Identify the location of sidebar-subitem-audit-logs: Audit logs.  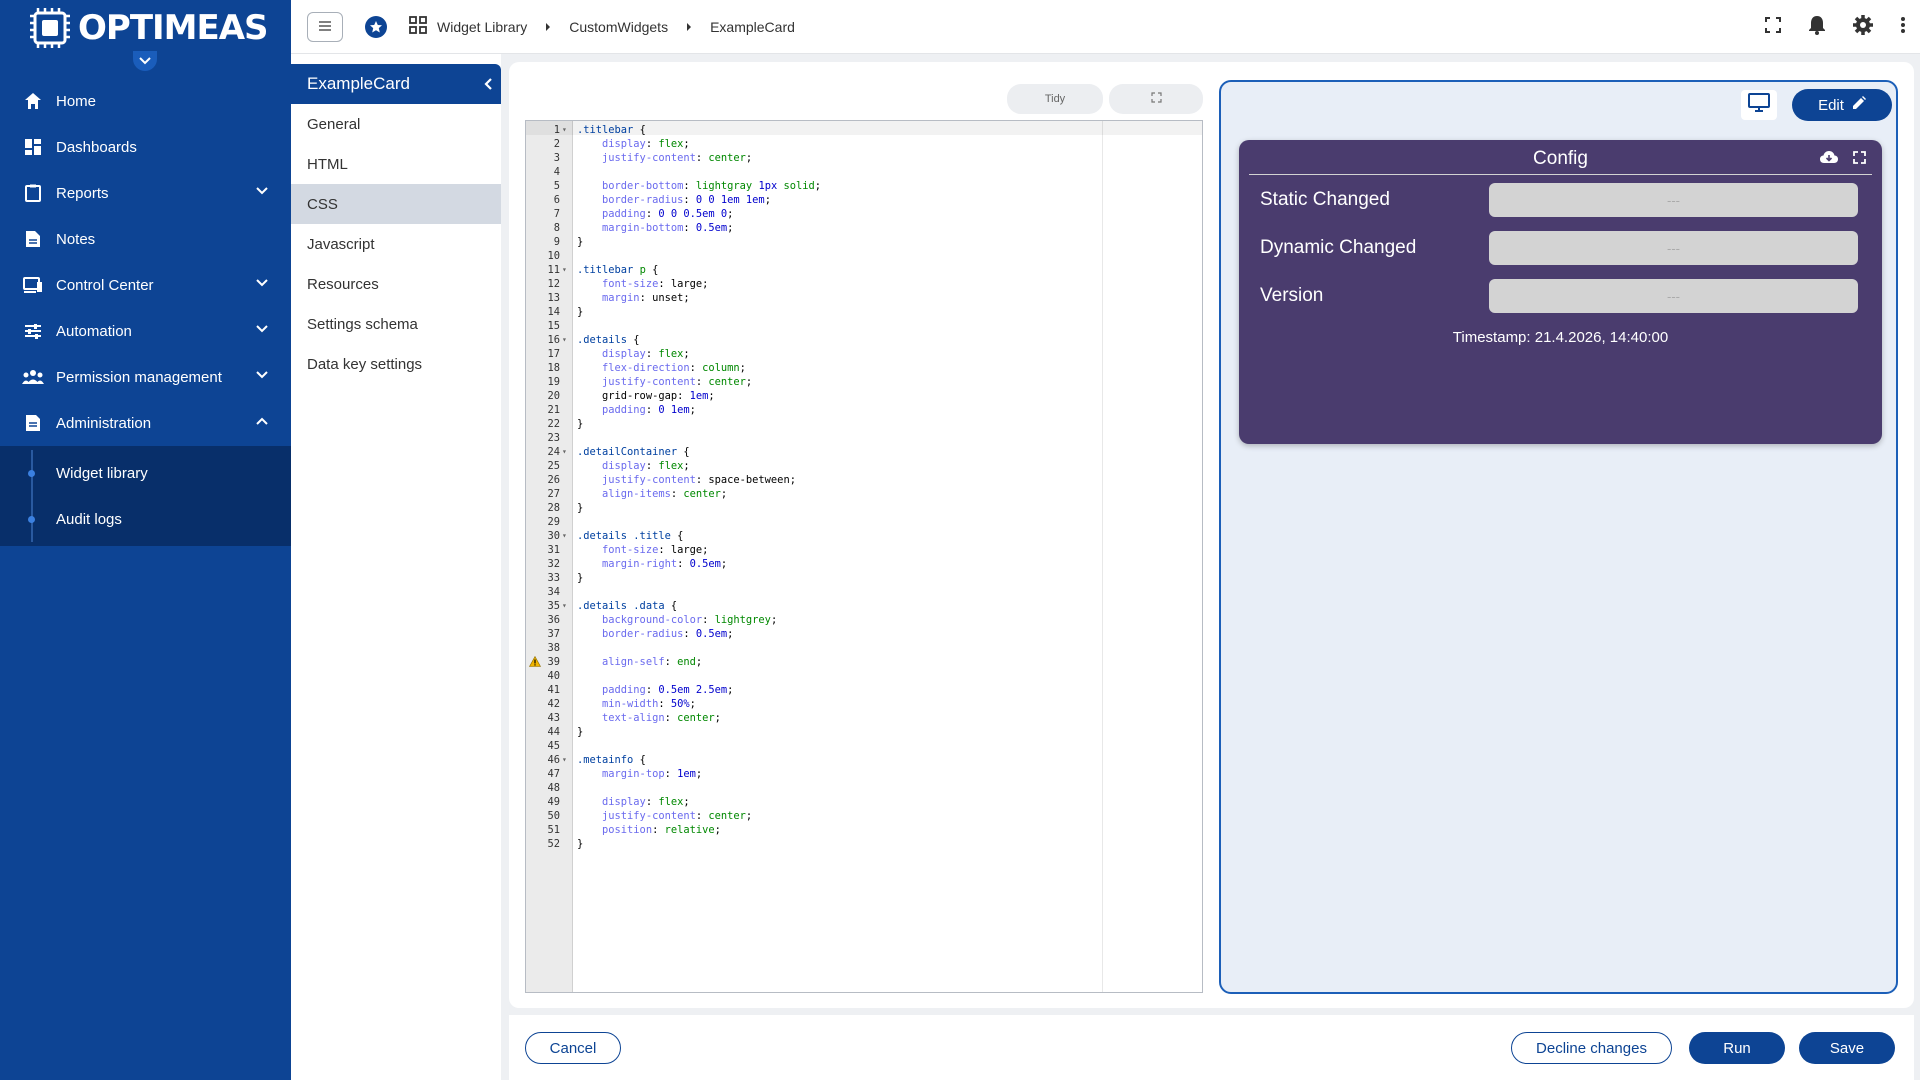
(145, 519).